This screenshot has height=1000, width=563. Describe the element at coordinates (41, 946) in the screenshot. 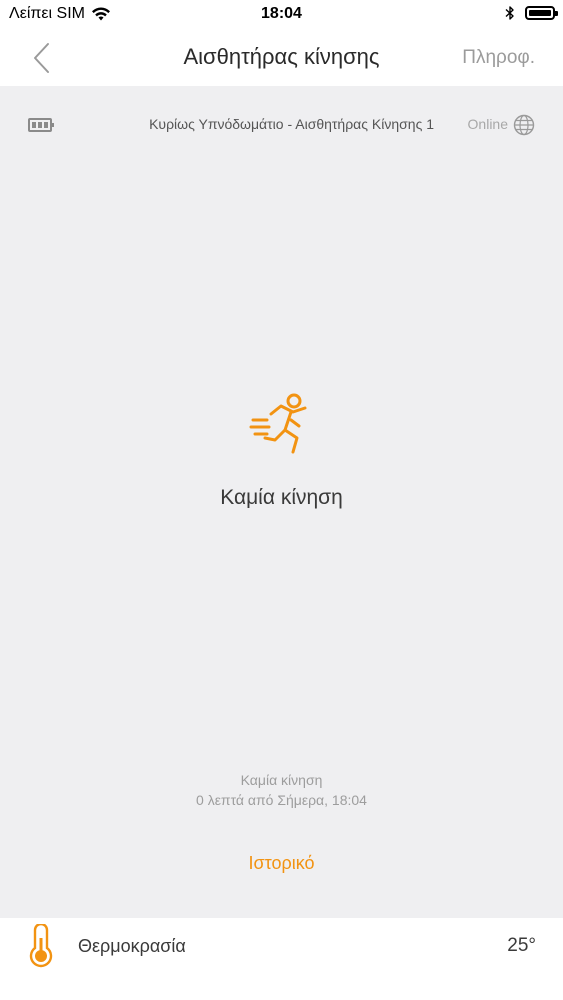

I see `thermometer-icon` at that location.